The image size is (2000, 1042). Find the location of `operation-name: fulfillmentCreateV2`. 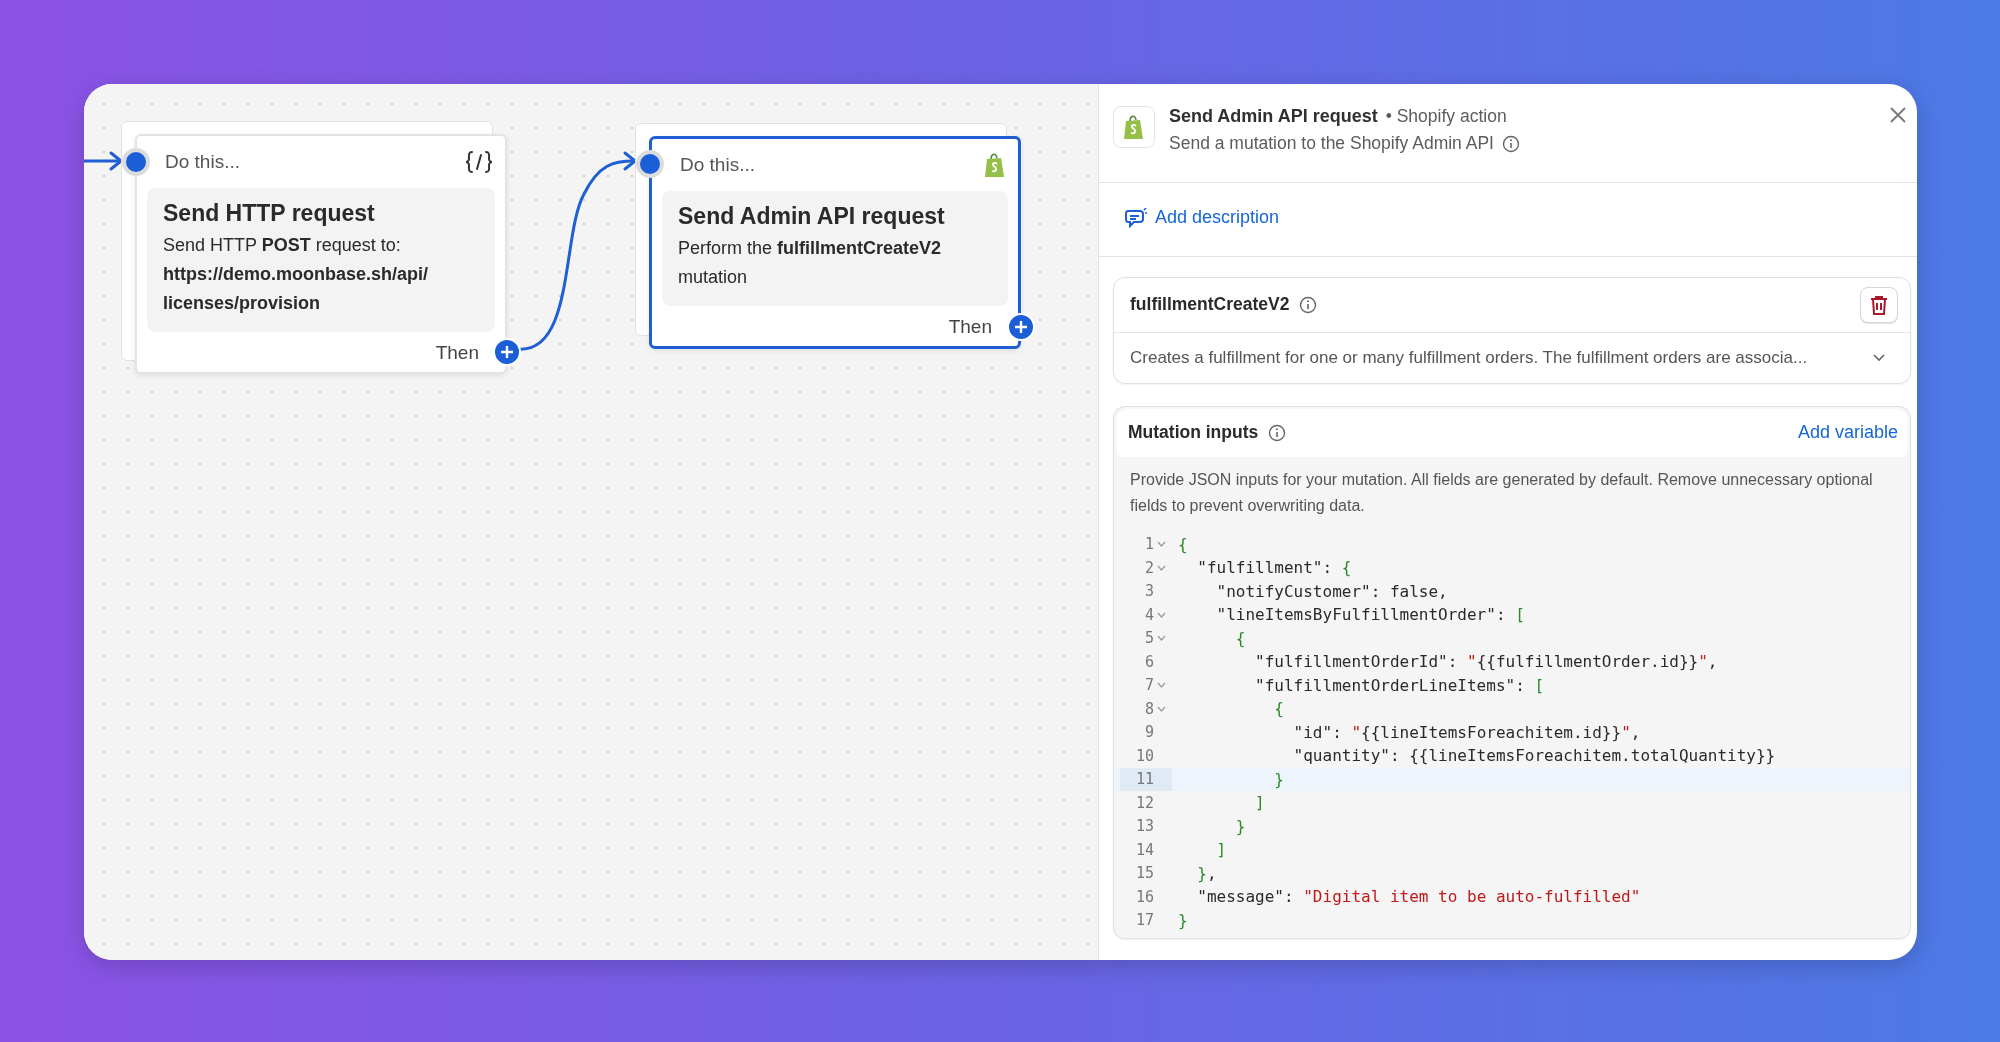

operation-name: fulfillmentCreateV2 is located at coordinates (1210, 304).